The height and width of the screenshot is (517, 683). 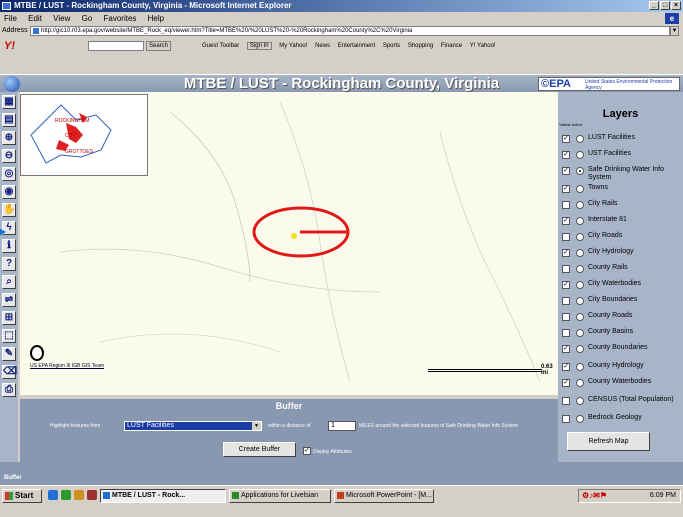 What do you see at coordinates (116, 46) in the screenshot?
I see `yahoo-search-input` at bounding box center [116, 46].